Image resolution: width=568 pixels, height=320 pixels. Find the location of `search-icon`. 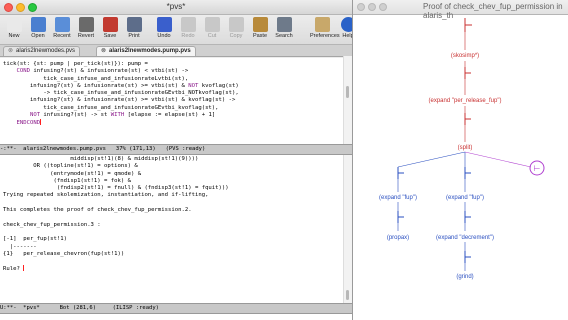

search-icon is located at coordinates (284, 24).